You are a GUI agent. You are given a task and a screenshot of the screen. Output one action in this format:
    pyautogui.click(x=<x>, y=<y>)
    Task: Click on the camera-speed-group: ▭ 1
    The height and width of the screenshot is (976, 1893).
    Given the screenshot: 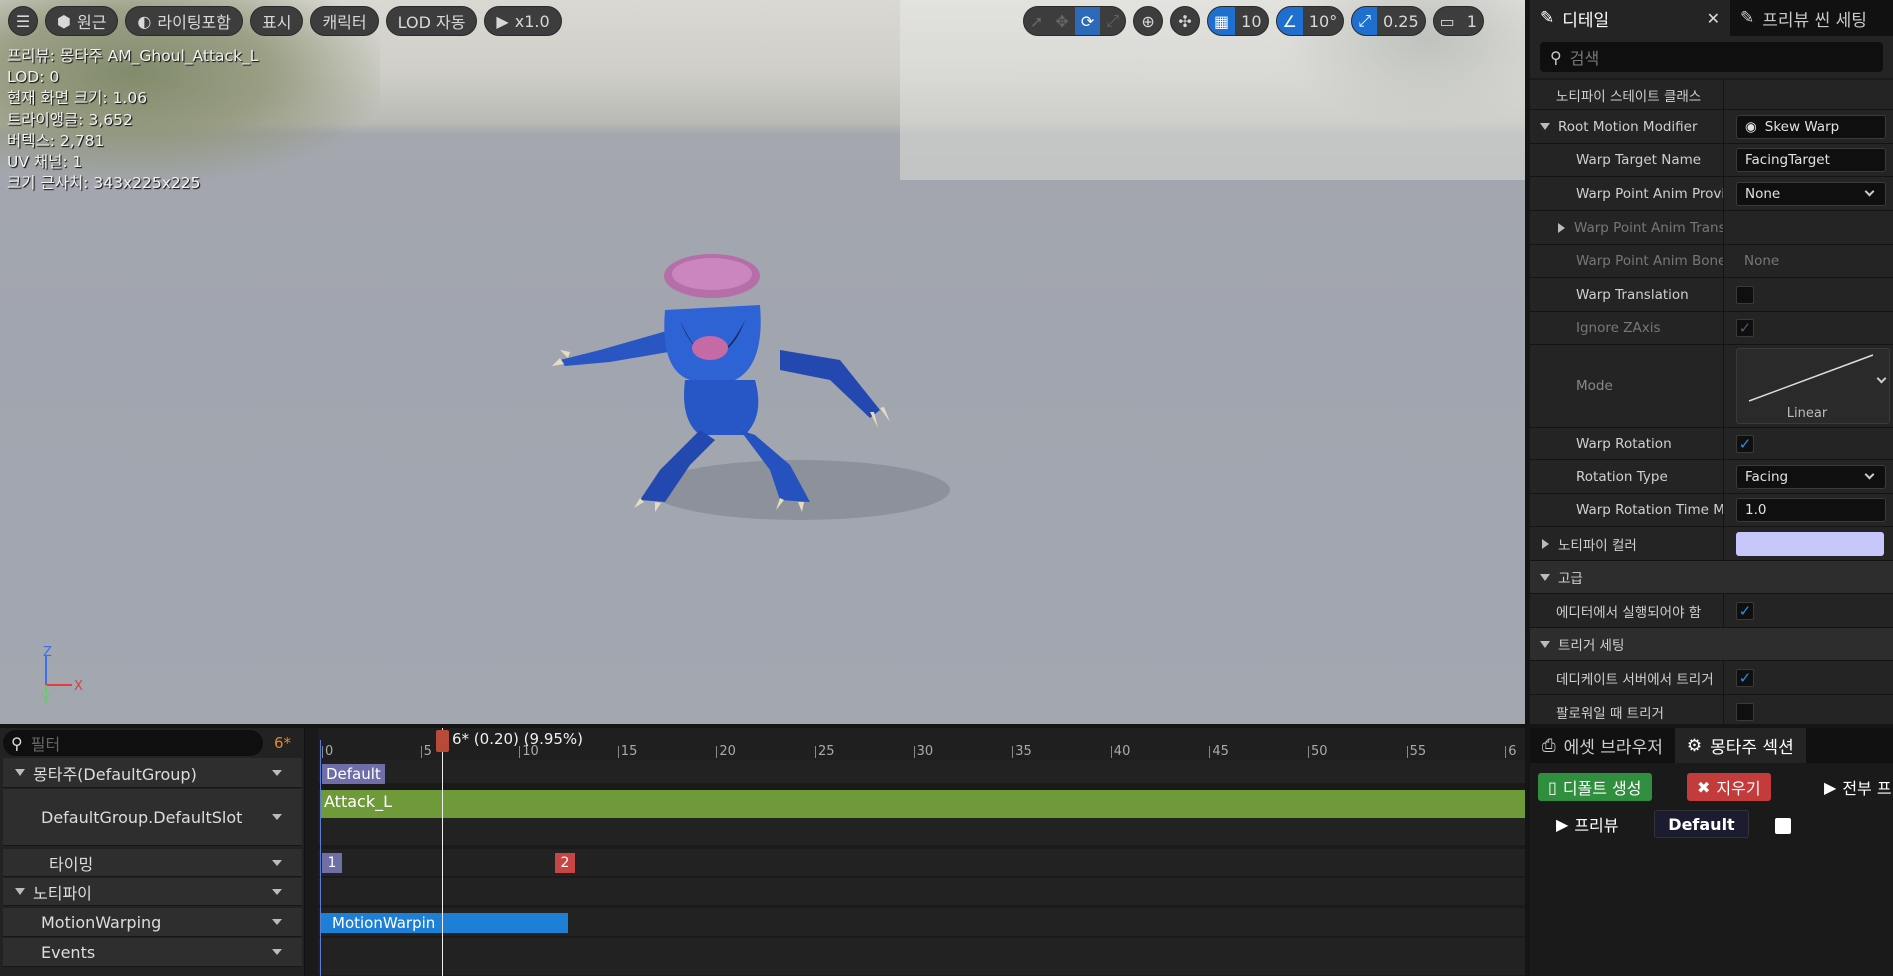 What is the action you would take?
    pyautogui.click(x=1458, y=21)
    